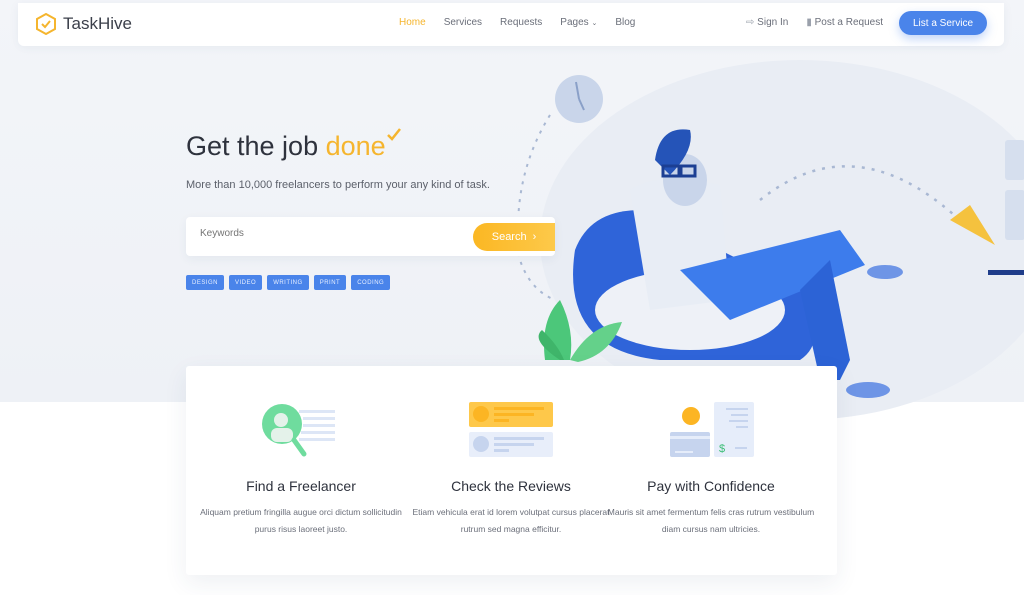  Describe the element at coordinates (848, 22) in the screenshot. I see `post-request-label: Post a Request` at that location.